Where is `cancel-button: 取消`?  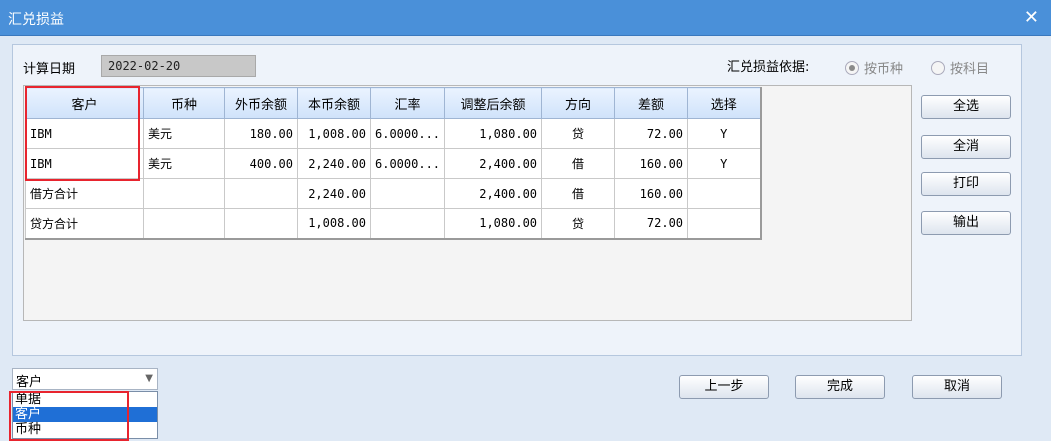
cancel-button: 取消 is located at coordinates (957, 387).